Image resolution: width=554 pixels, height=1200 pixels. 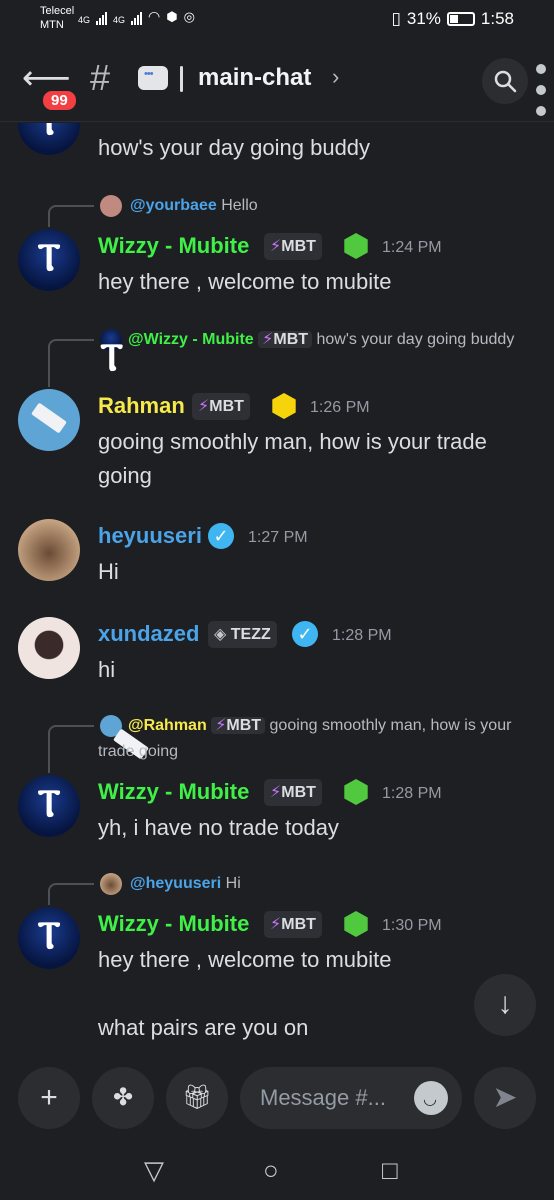 I want to click on reply-text: Hi, so click(x=233, y=883).